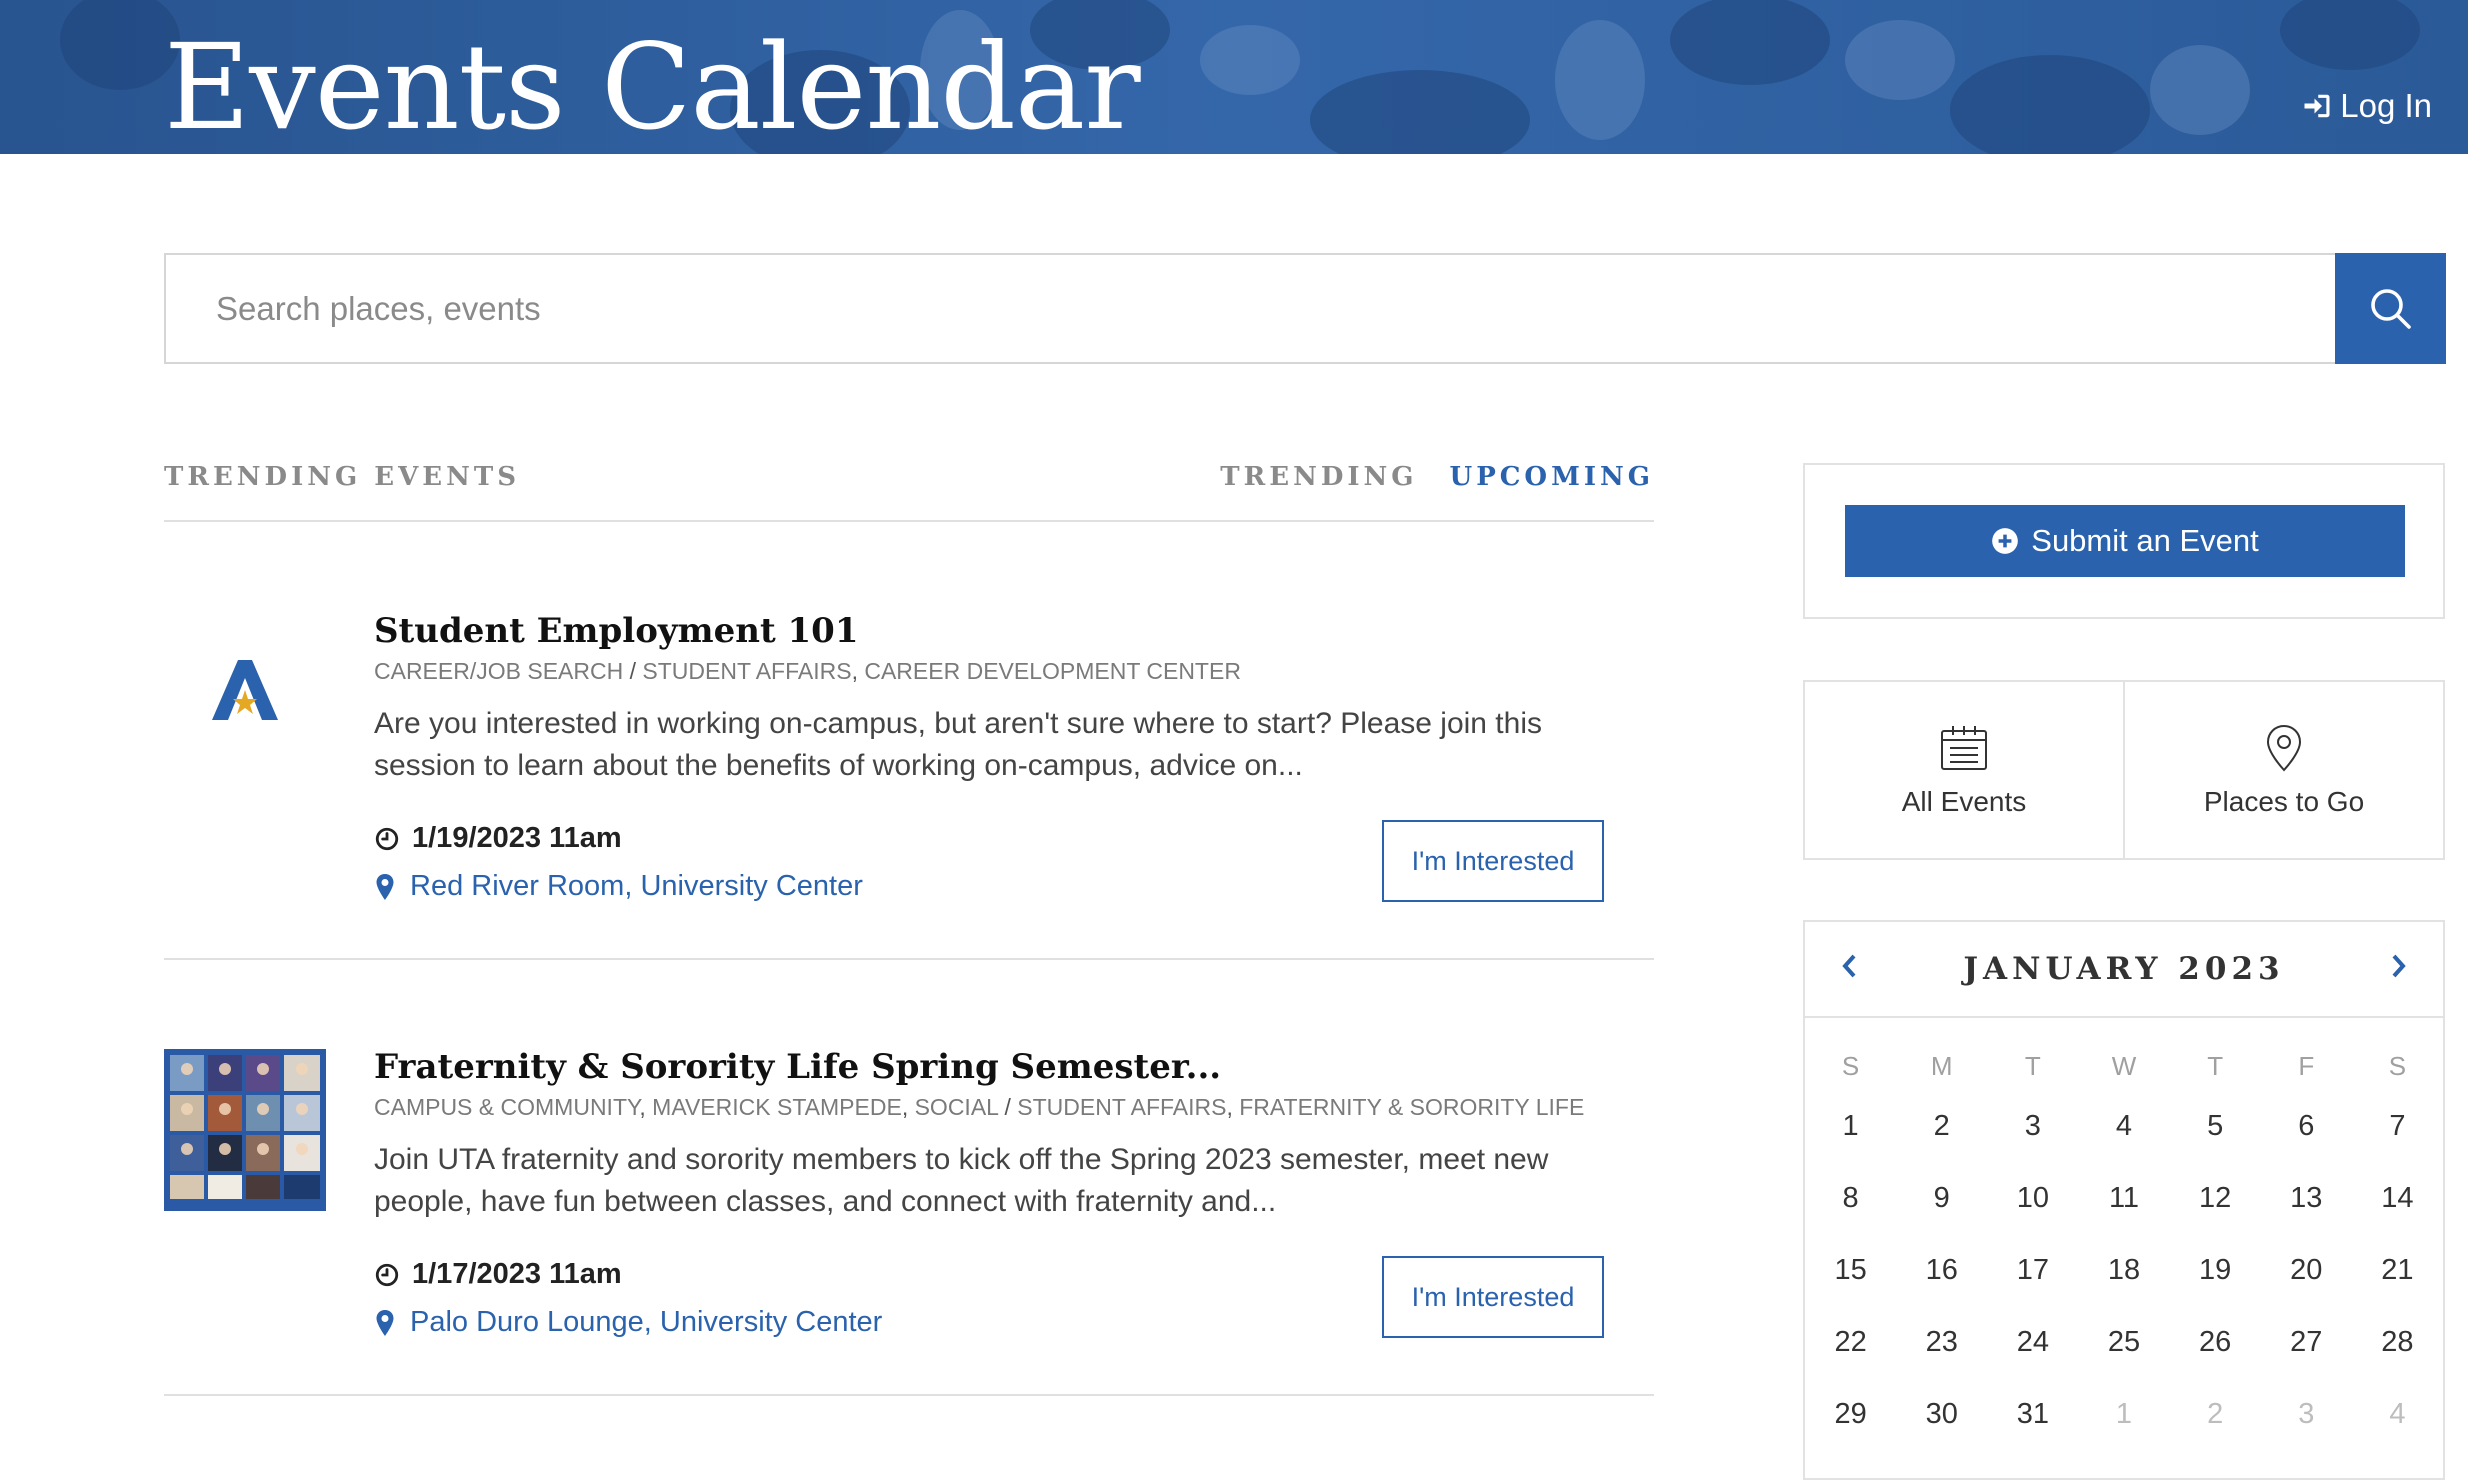  What do you see at coordinates (2215, 1414) in the screenshot?
I see `calendar-day-next-month: 2` at bounding box center [2215, 1414].